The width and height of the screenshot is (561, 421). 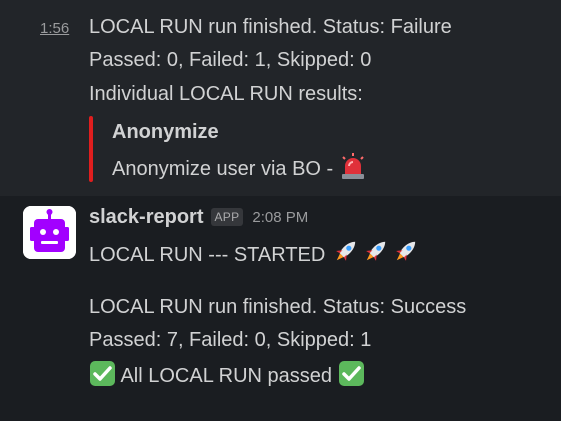 I want to click on message-text: LOCAL RUN --- STARTED, so click(x=210, y=255).